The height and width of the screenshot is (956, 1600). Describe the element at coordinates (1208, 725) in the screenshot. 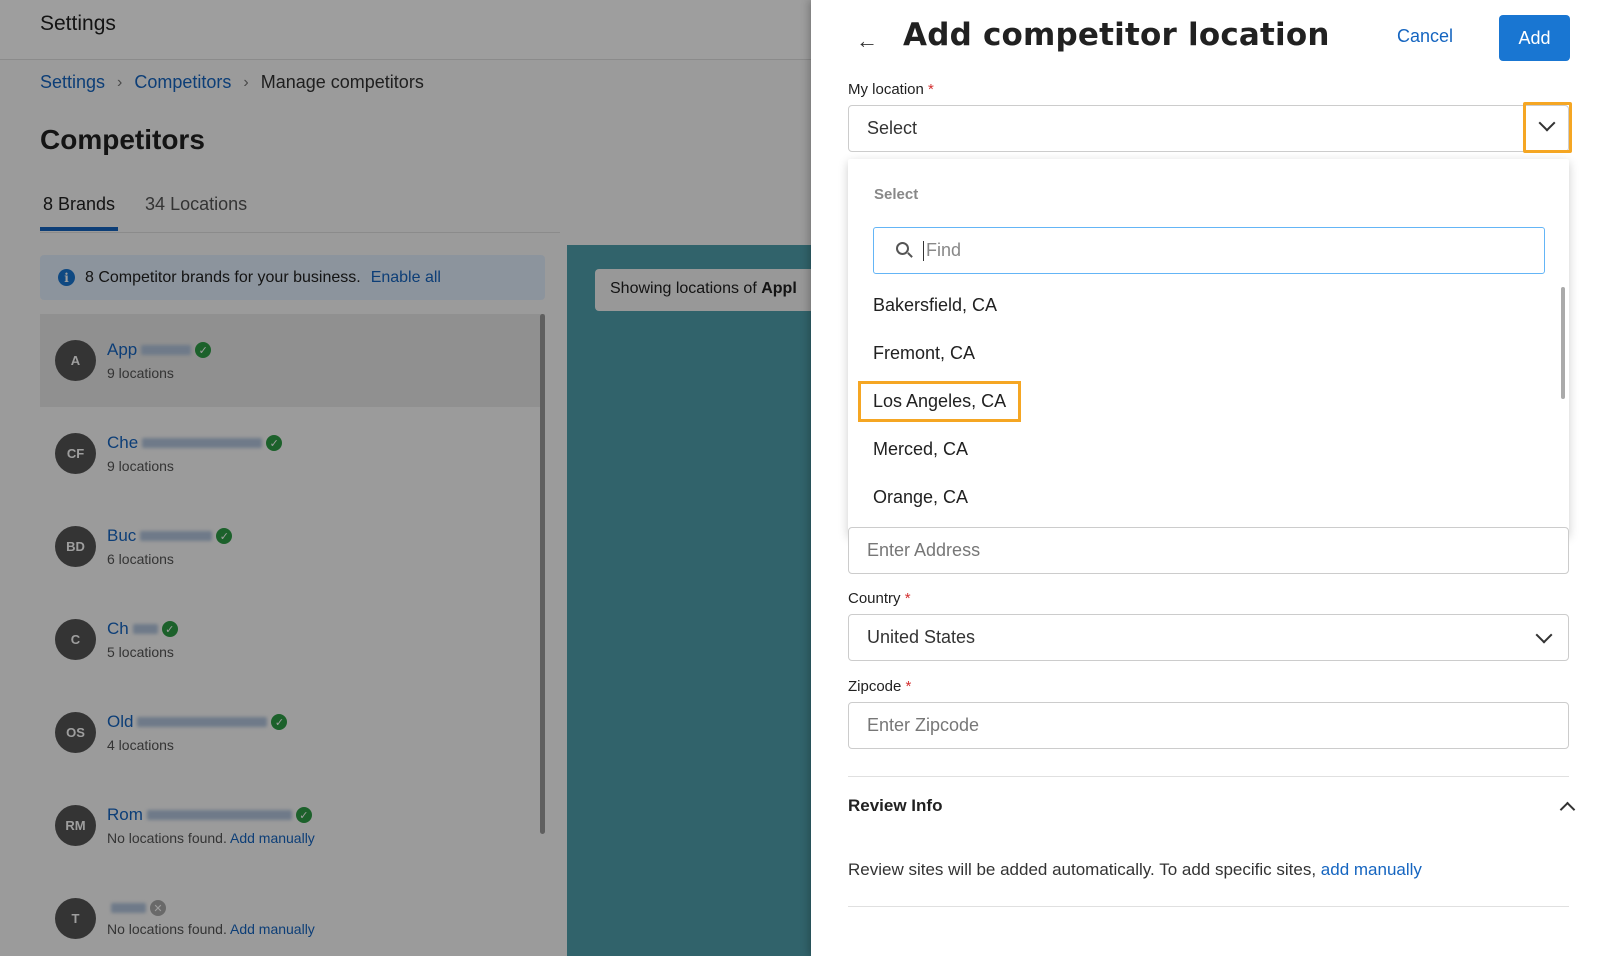

I see `zipcode-input: Enter Zipcode` at that location.